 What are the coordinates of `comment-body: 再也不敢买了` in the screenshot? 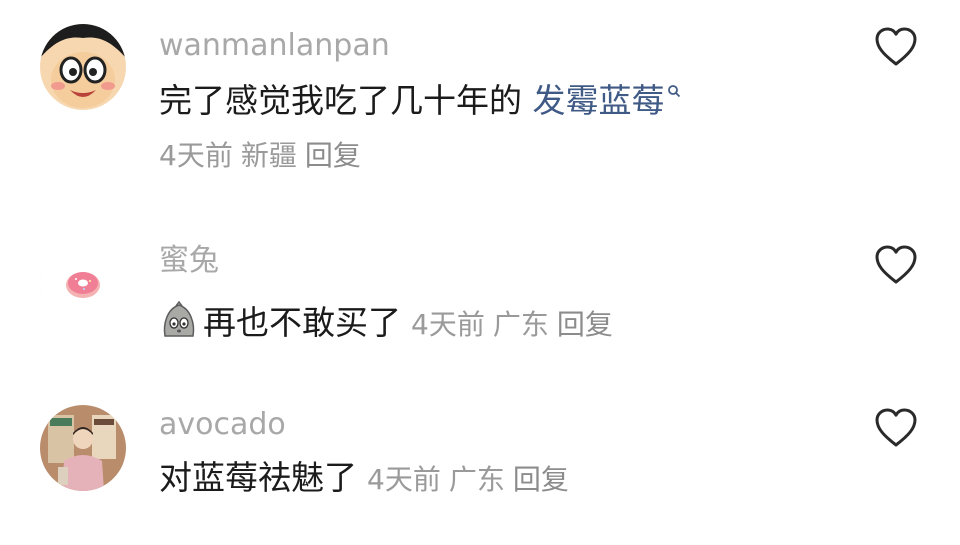 It's located at (302, 322).